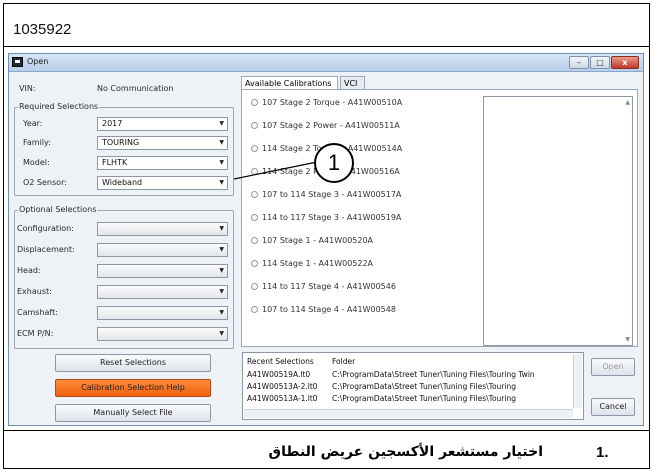 Image resolution: width=653 pixels, height=472 pixels. Describe the element at coordinates (405, 452) in the screenshot. I see `caption-text: اختيار مستشعر الأكسجين عريض النطاق` at that location.